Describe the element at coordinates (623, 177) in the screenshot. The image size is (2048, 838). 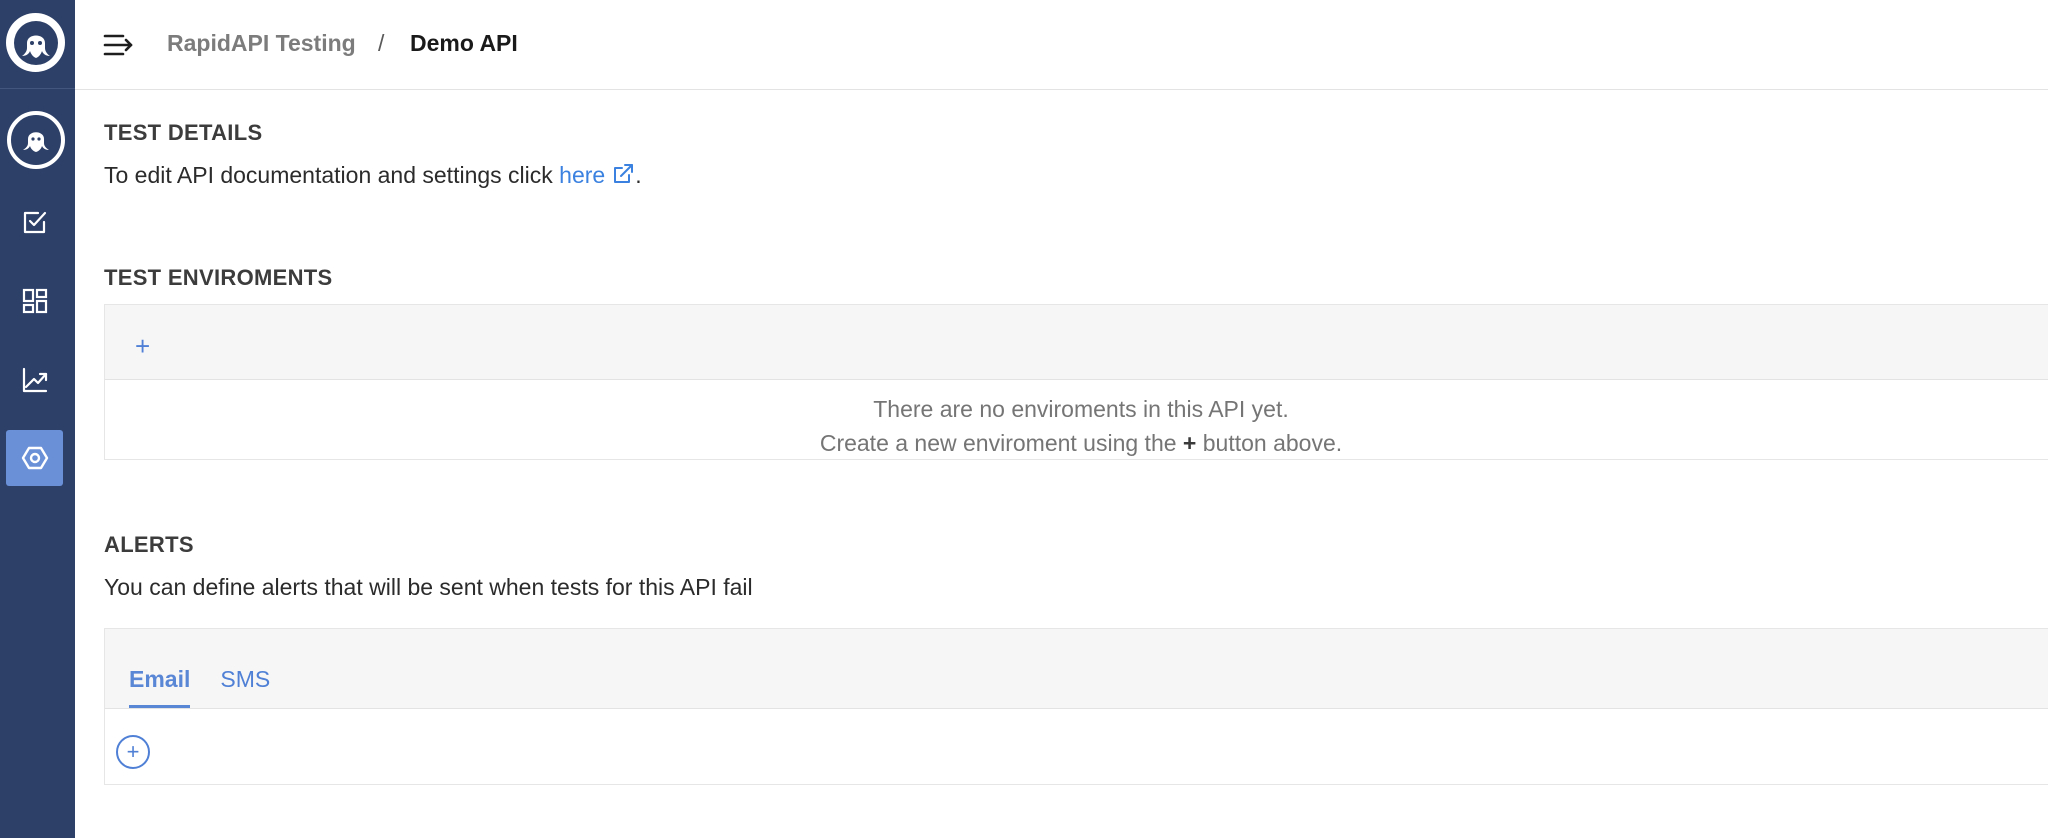
I see `external-link-icon` at that location.